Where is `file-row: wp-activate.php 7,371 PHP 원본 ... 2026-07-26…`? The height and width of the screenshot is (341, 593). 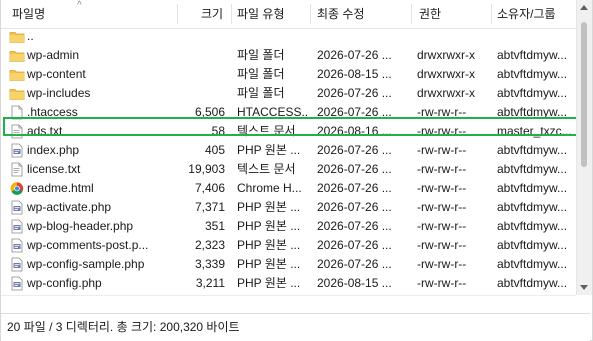 file-row: wp-activate.php 7,371 PHP 원본 ... 2026-07-26… is located at coordinates (288, 207).